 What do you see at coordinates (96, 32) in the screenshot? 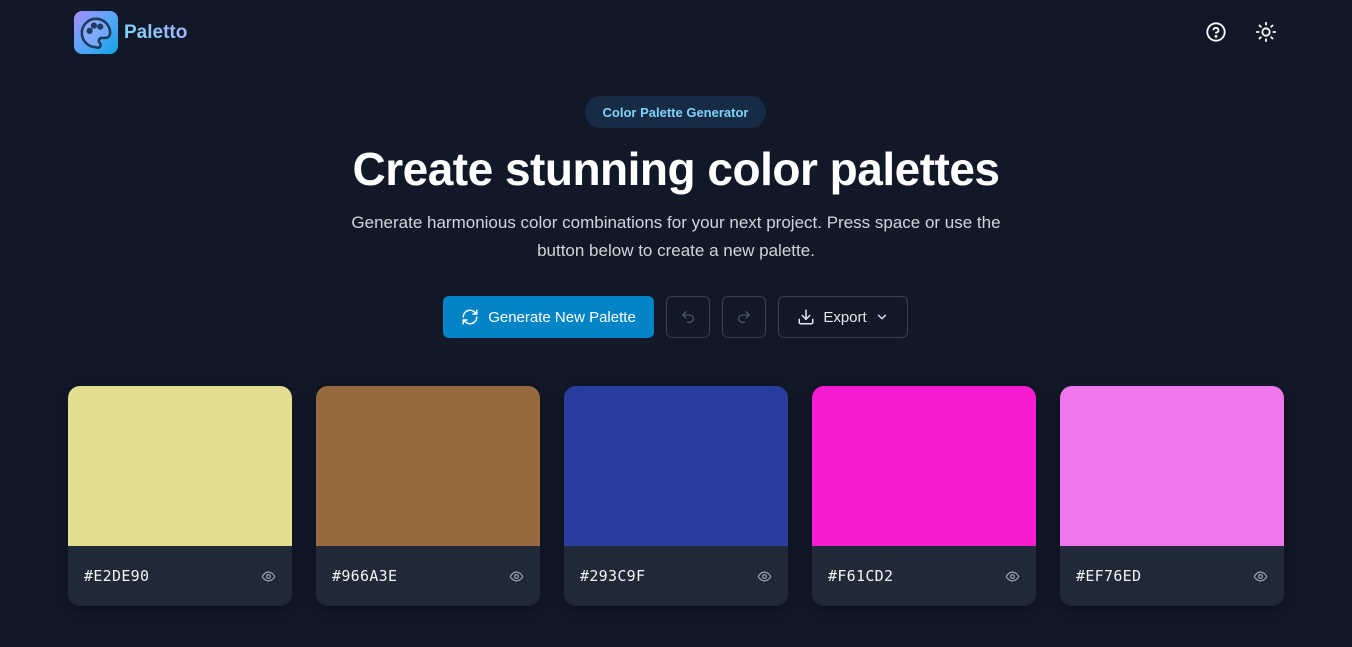
I see `palette-icon` at bounding box center [96, 32].